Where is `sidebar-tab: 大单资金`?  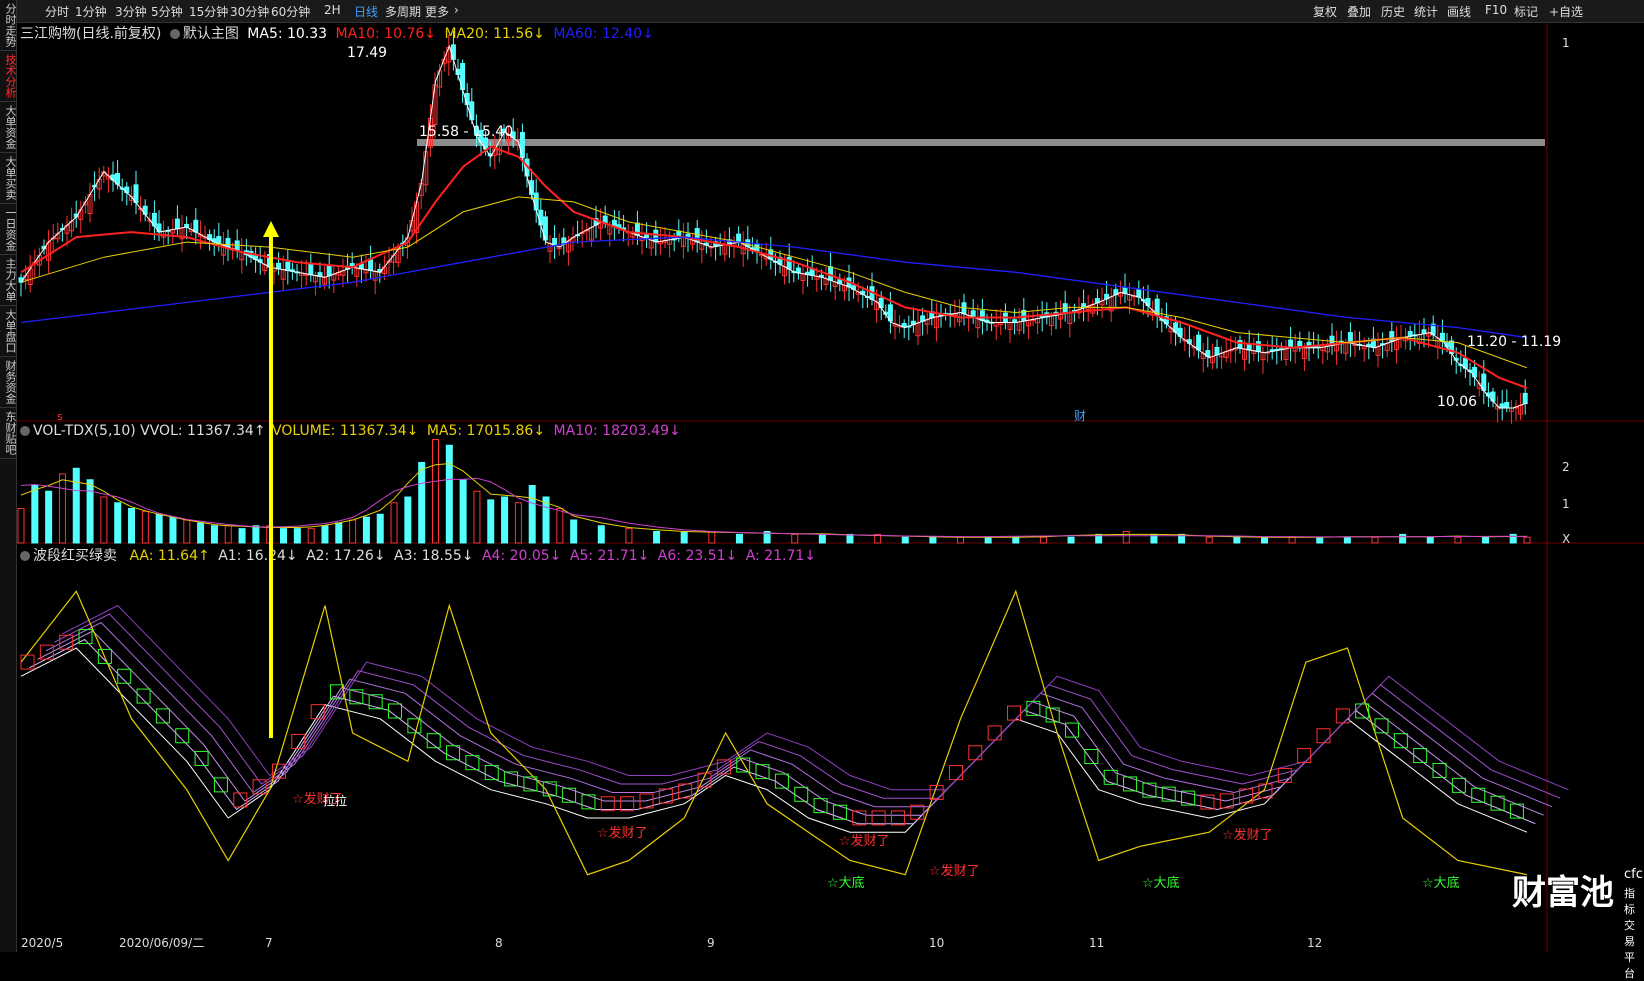 sidebar-tab: 大单资金 is located at coordinates (8, 127).